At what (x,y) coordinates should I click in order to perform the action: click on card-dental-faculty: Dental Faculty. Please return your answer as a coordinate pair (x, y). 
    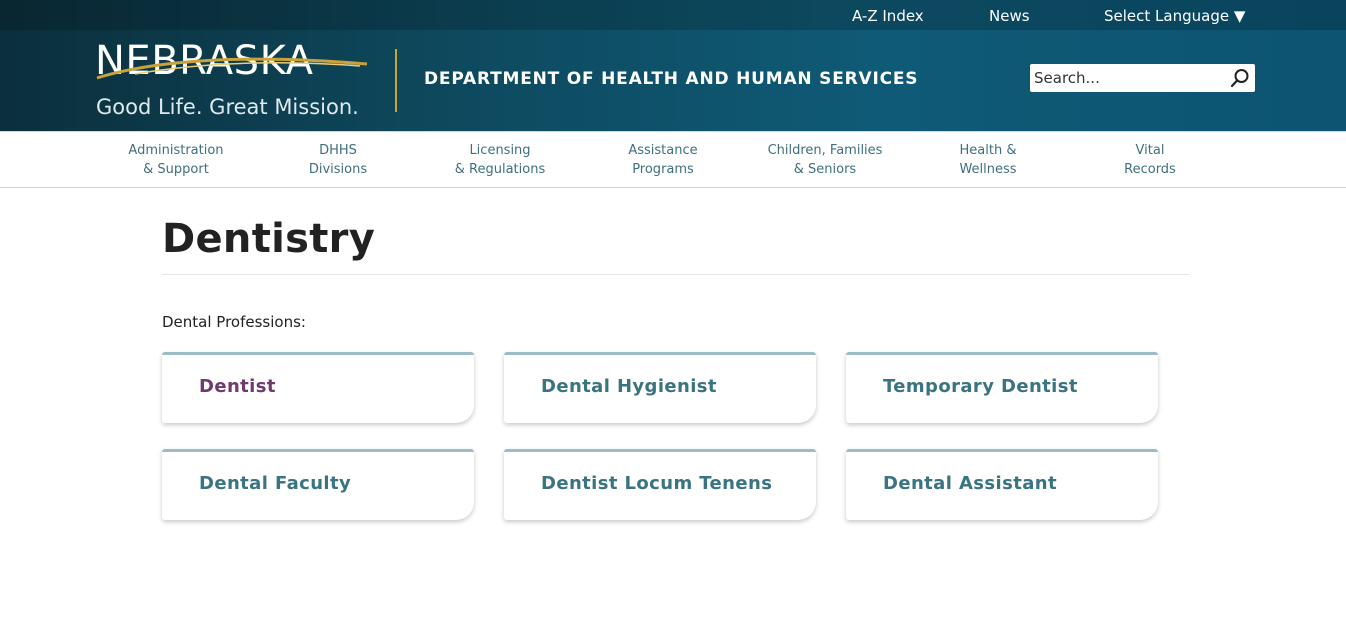
    Looking at the image, I should click on (318, 484).